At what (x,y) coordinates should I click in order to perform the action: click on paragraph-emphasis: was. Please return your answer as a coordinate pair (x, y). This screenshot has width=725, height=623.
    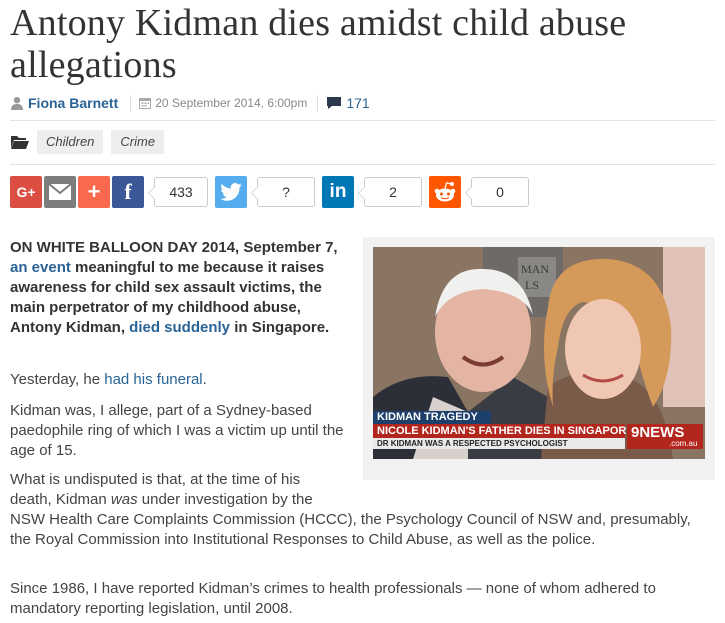
    Looking at the image, I should click on (124, 499).